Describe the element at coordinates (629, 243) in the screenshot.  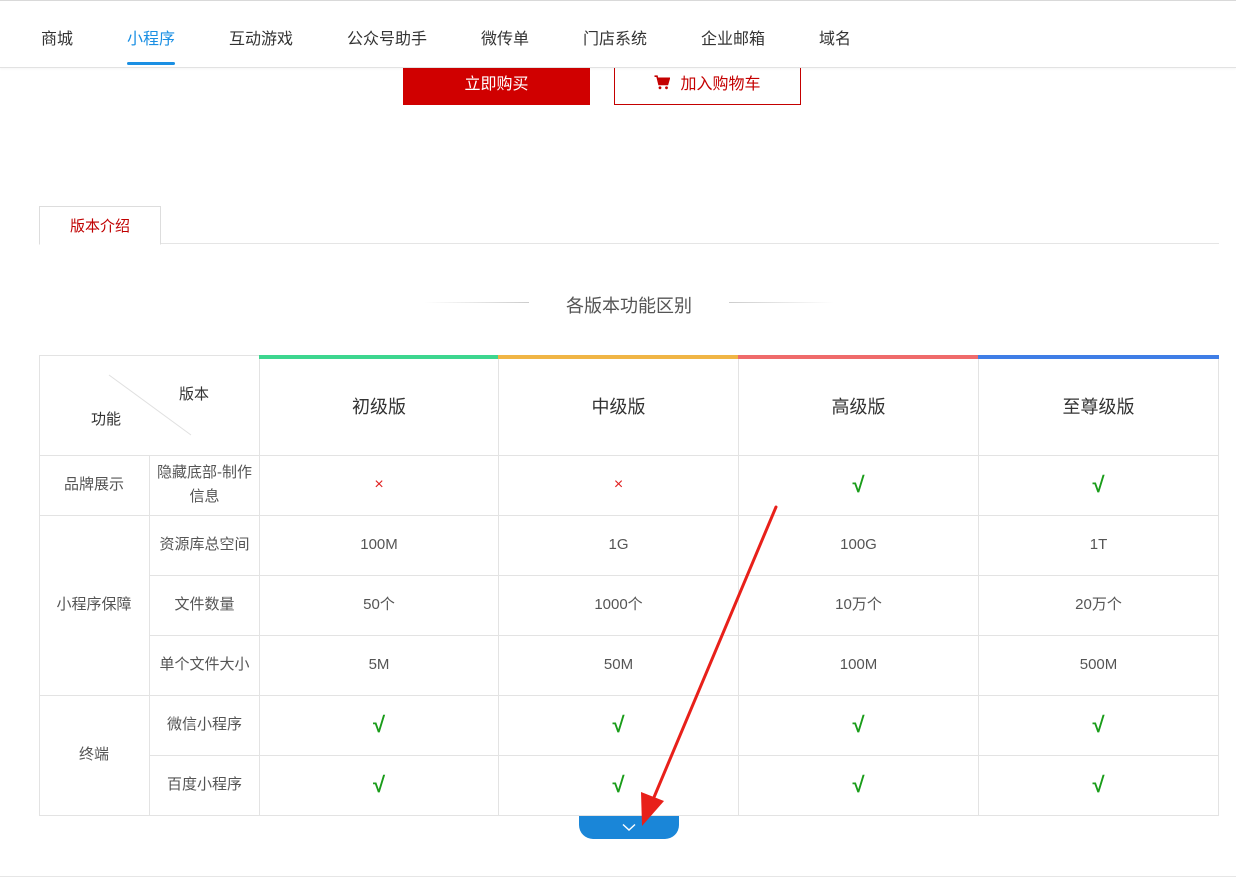
I see `tab-divider` at that location.